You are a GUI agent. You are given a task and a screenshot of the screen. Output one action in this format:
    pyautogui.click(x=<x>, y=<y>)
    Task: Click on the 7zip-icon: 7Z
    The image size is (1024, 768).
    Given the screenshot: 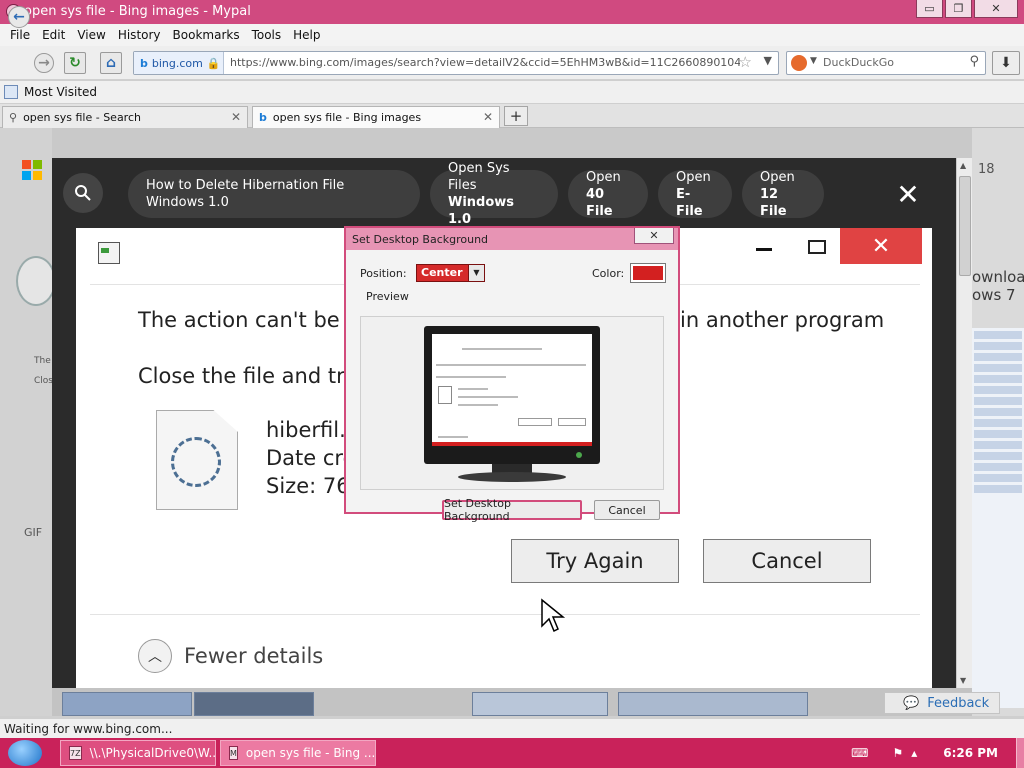 What is the action you would take?
    pyautogui.click(x=75, y=753)
    